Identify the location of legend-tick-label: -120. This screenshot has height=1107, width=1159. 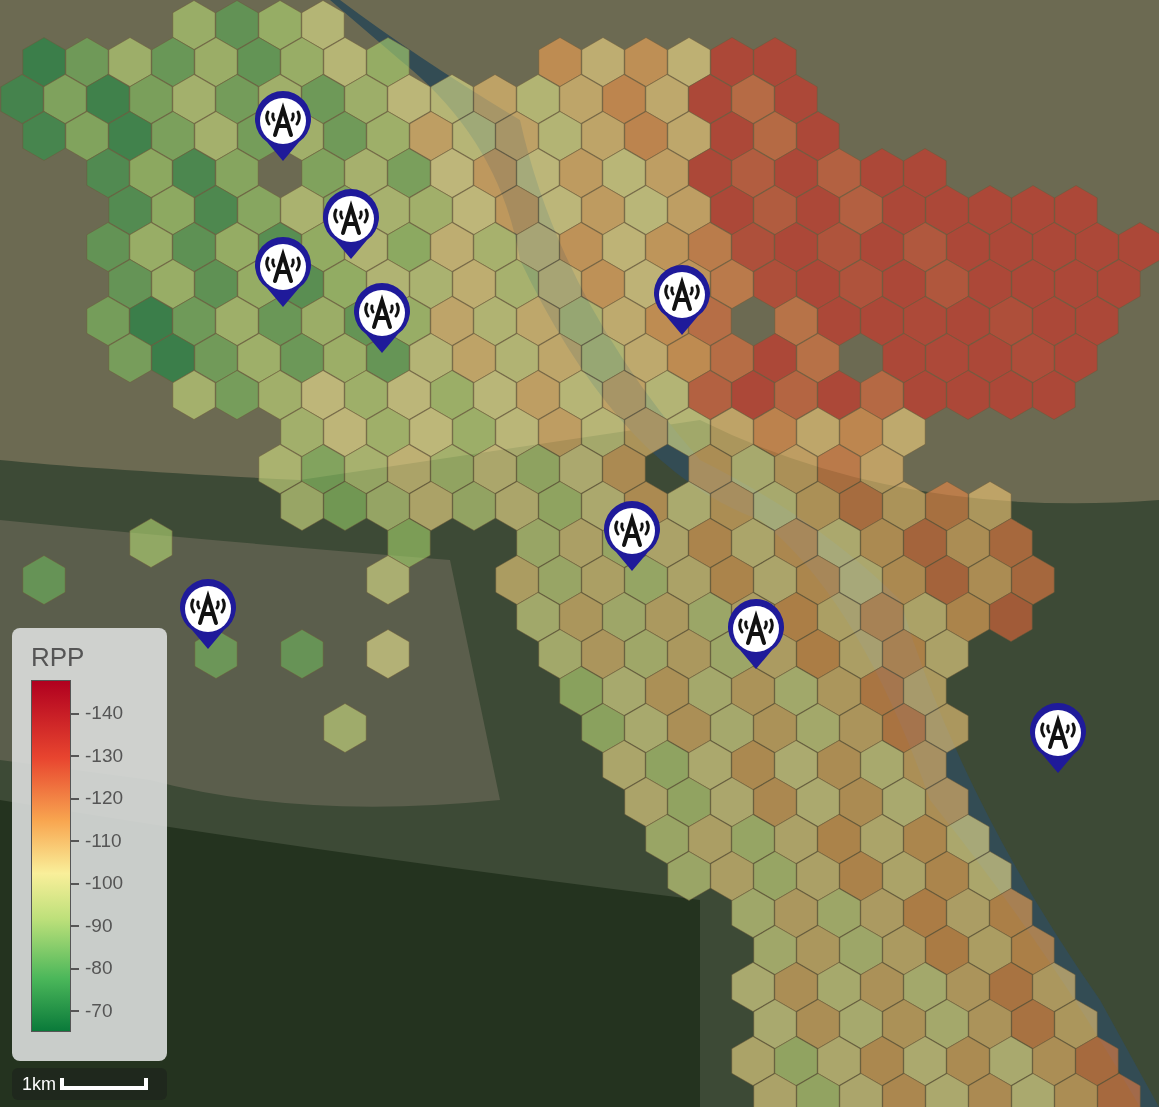
(104, 798).